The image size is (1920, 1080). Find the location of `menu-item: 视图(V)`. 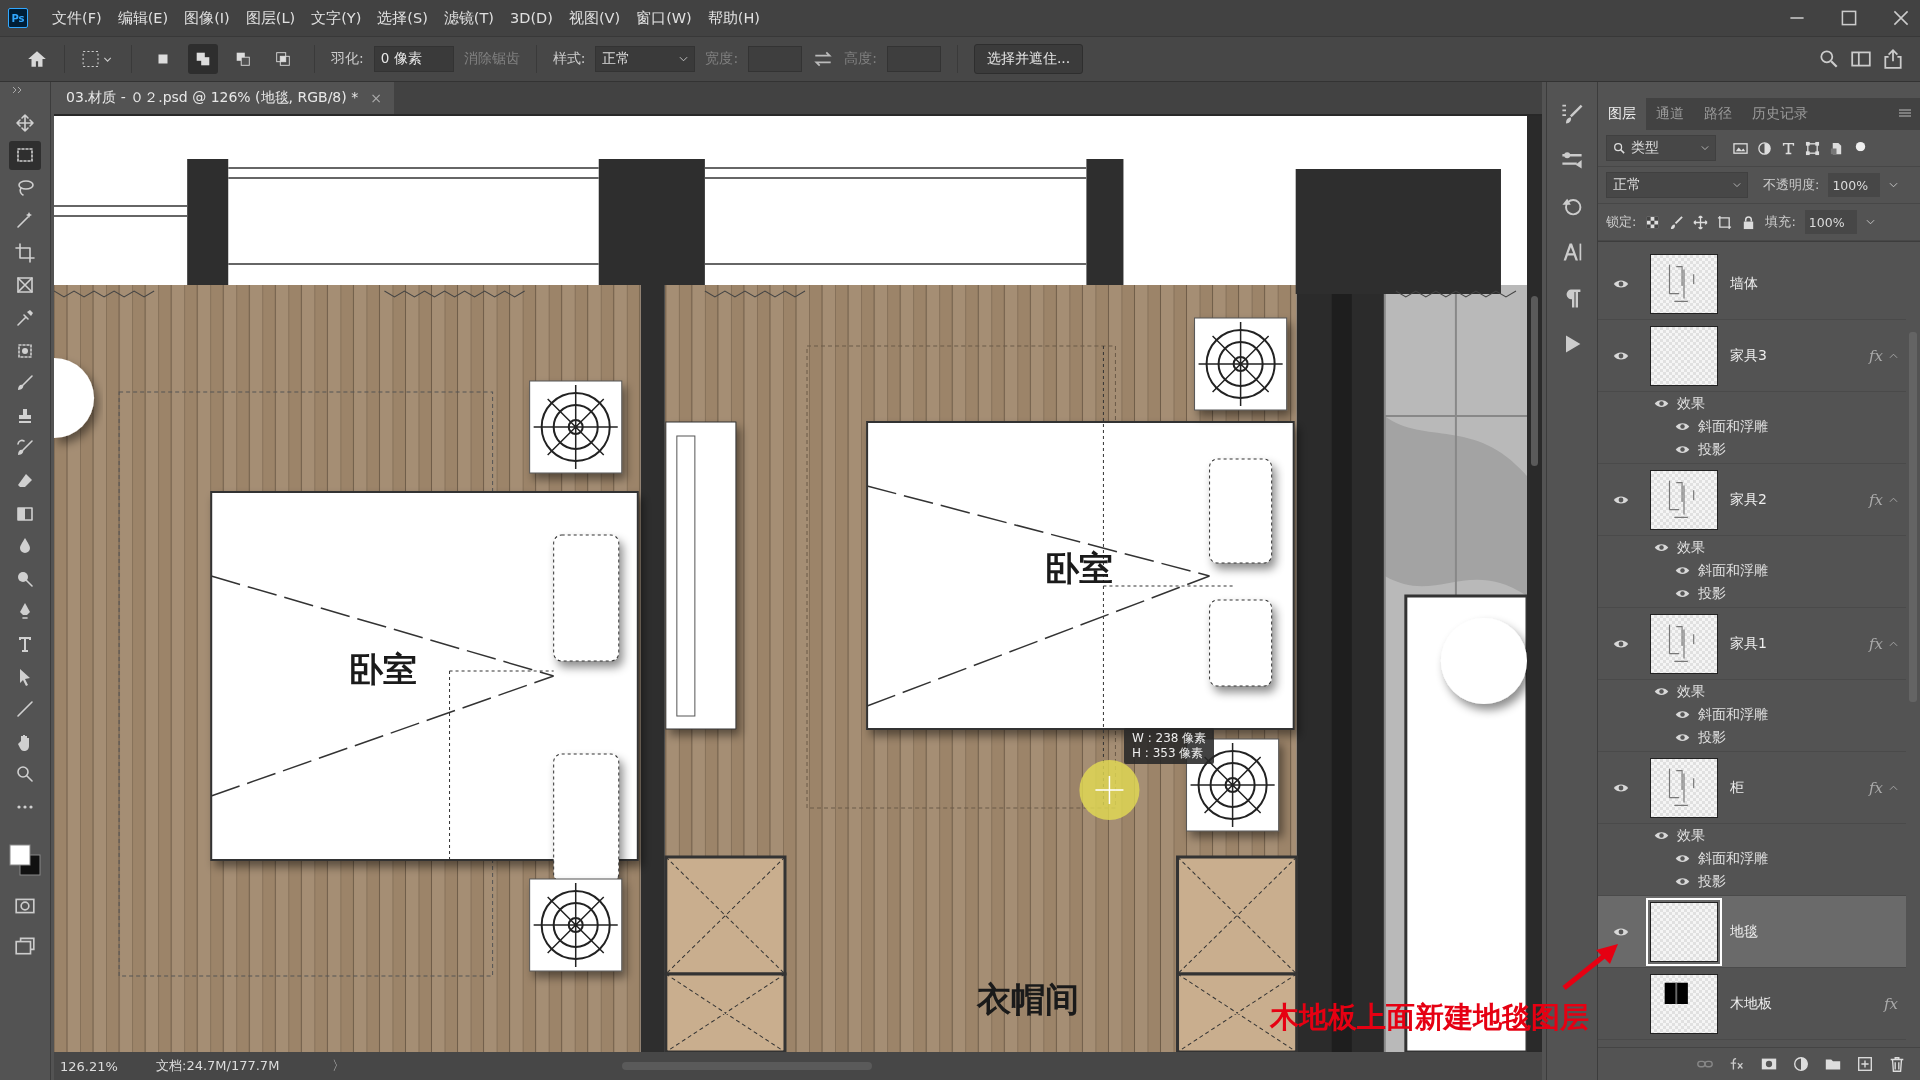

menu-item: 视图(V) is located at coordinates (594, 18).